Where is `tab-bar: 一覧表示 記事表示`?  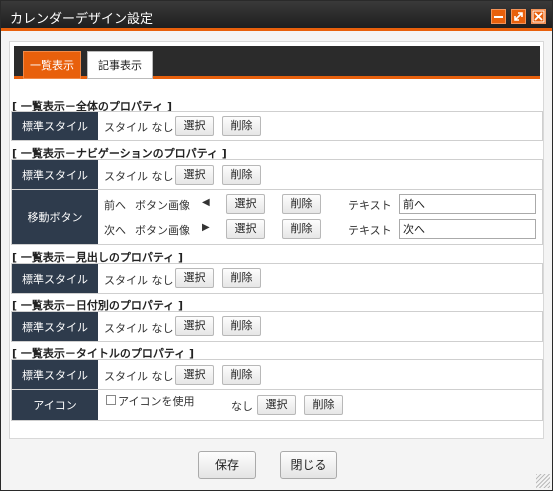
tab-bar: 一覧表示 記事表示 is located at coordinates (277, 62).